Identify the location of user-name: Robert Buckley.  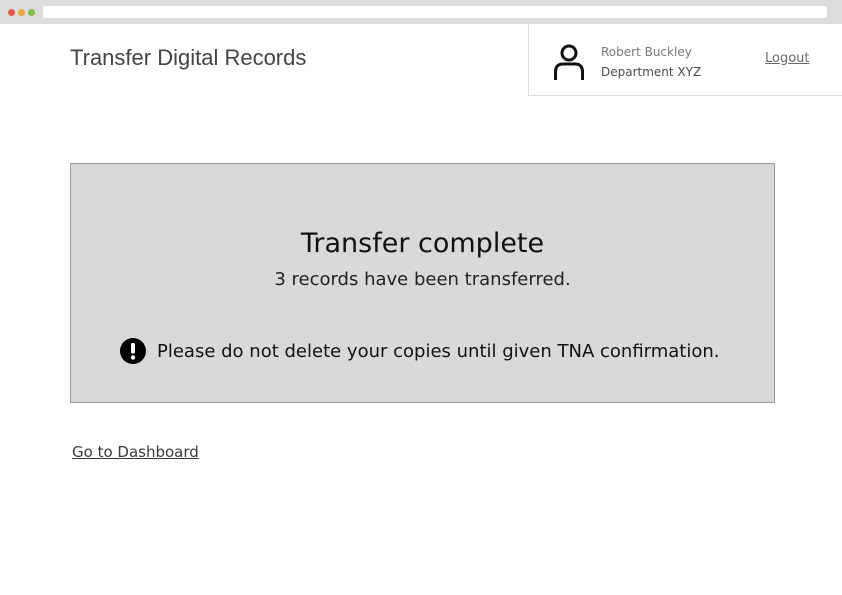
(646, 52).